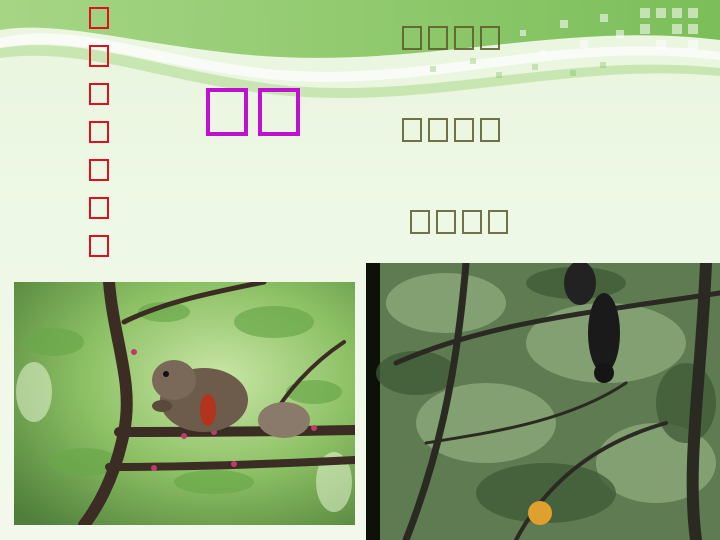 The height and width of the screenshot is (540, 720). Describe the element at coordinates (459, 222) in the screenshot. I see `phrase-3: □□□□` at that location.